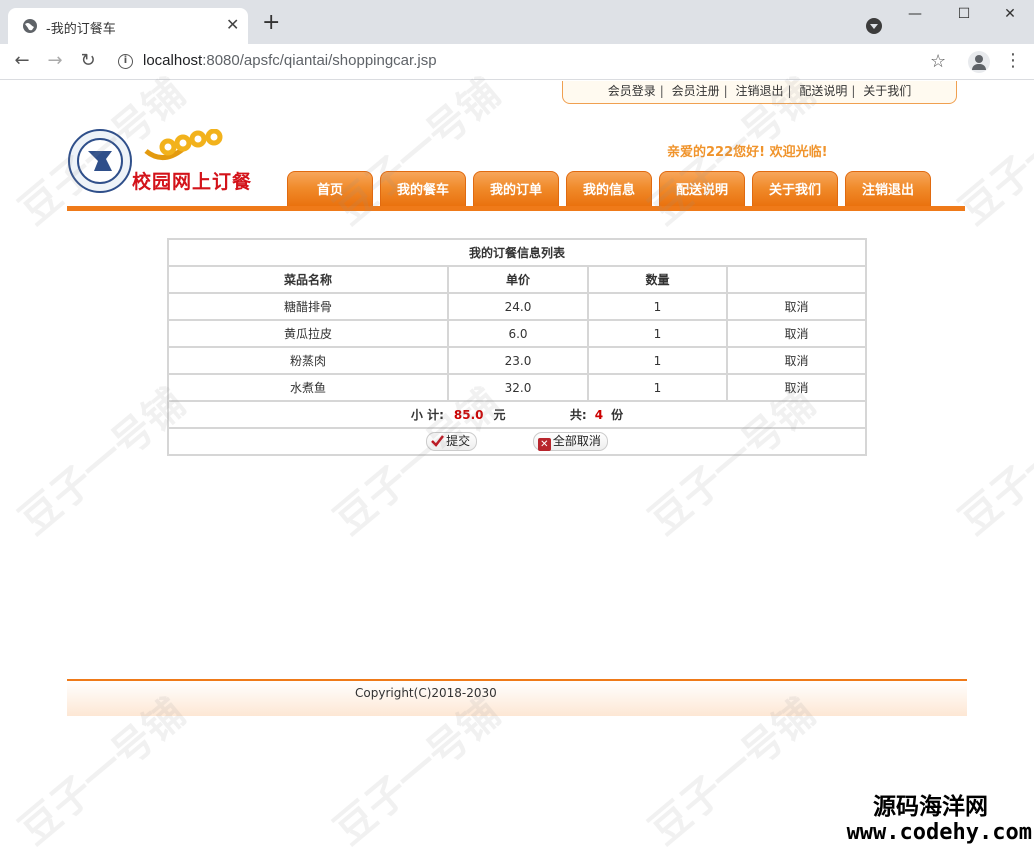 The image size is (1034, 853). I want to click on submit-label: 提交, so click(458, 441).